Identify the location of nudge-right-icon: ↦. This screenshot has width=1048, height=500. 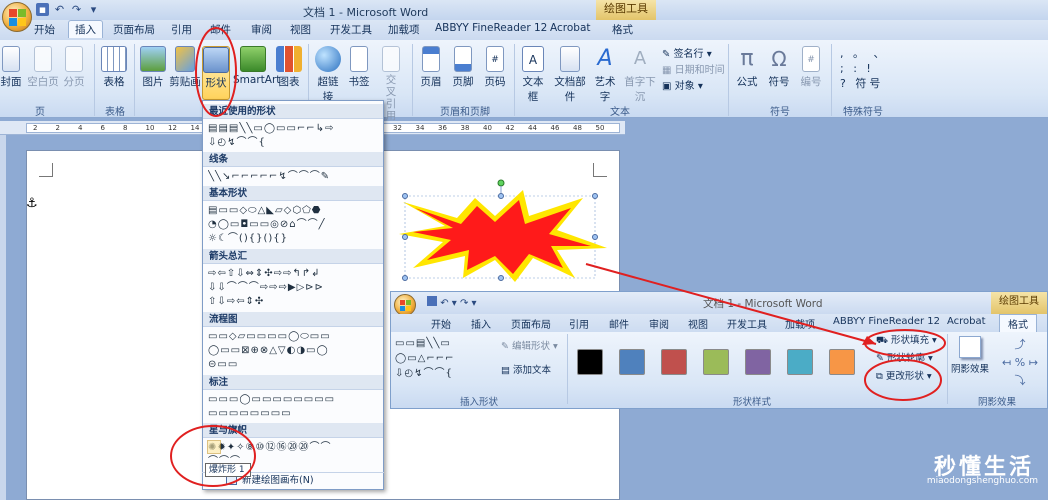
(1033, 362).